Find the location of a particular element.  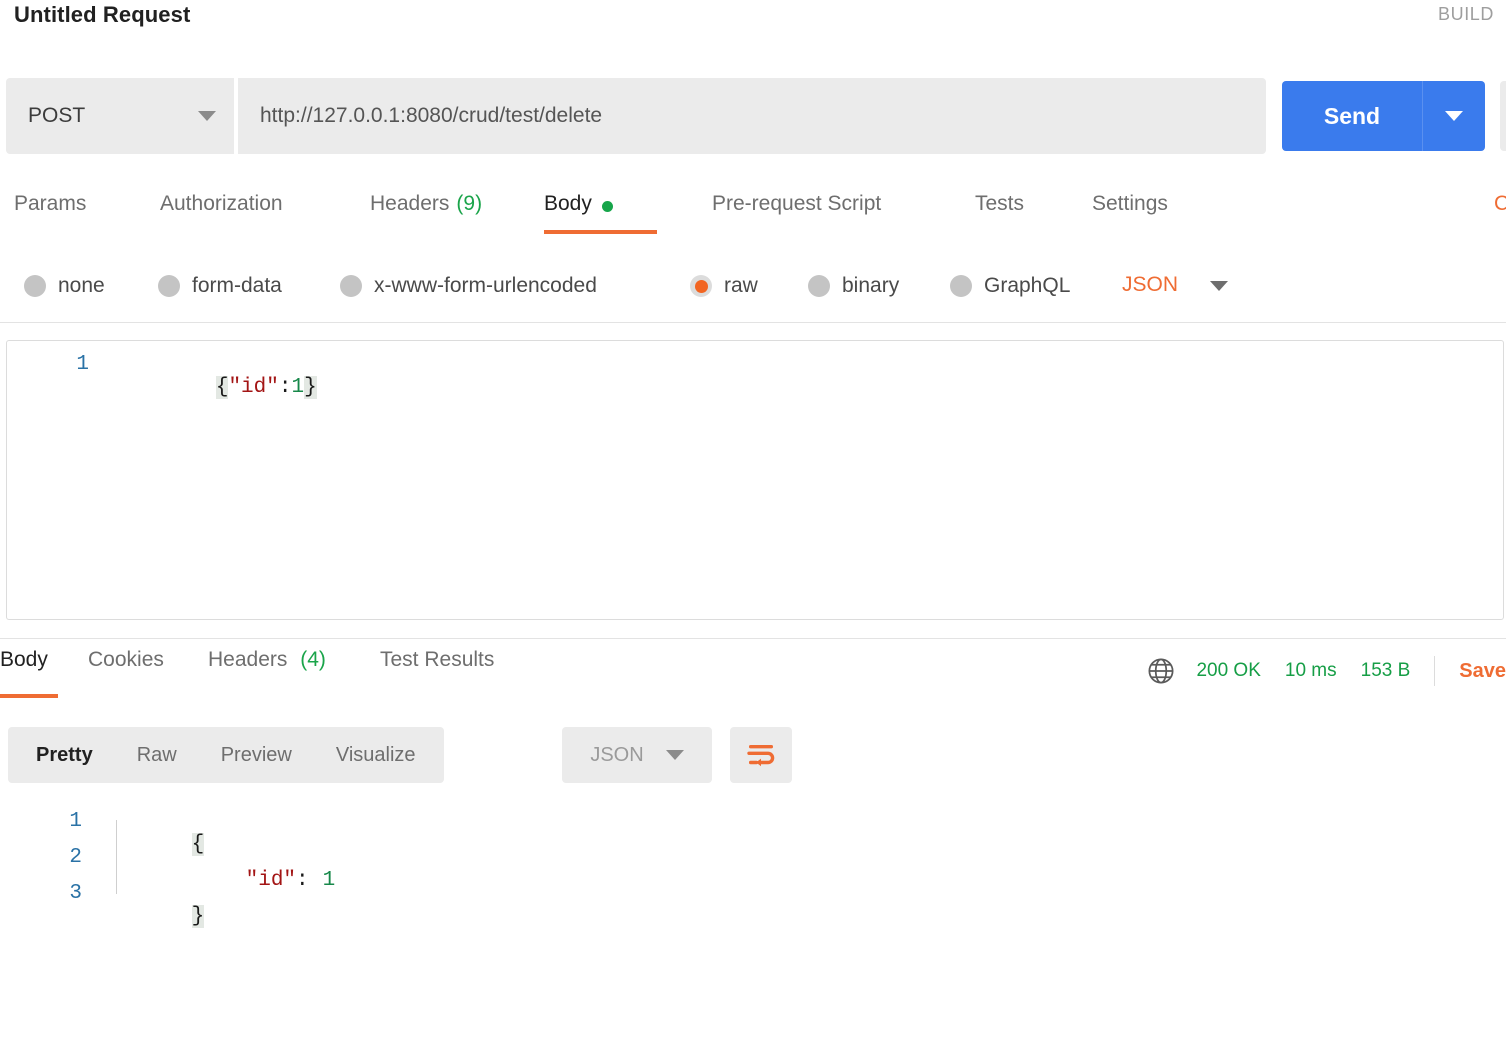

cookies-link: Cookies is located at coordinates (1500, 204).